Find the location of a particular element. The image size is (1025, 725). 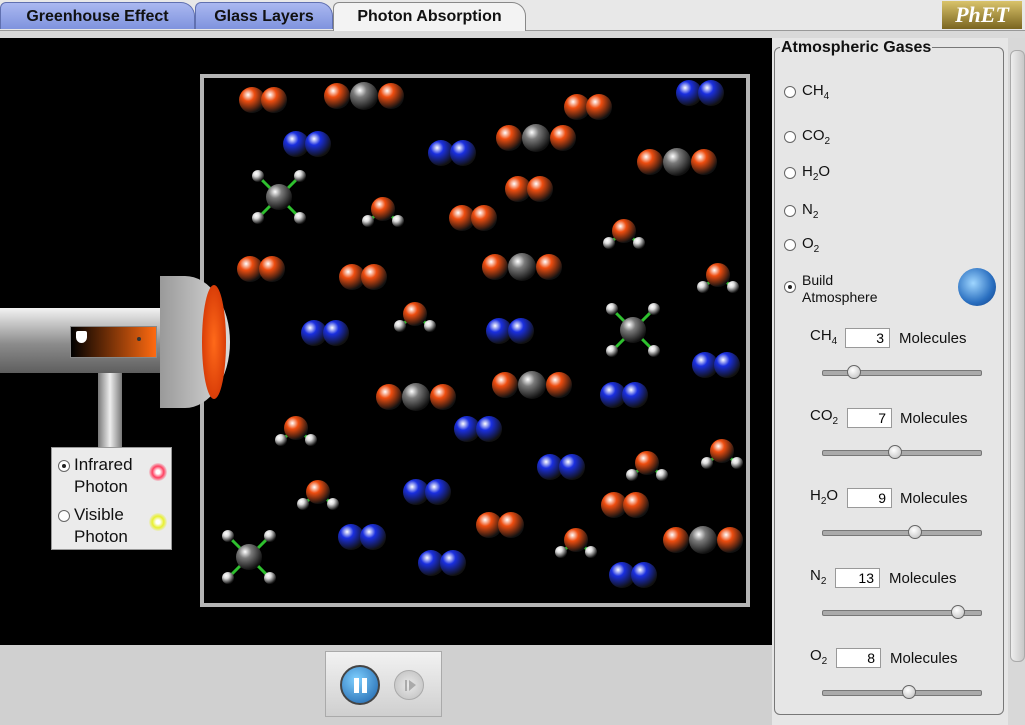

gas-option-n2: N2 is located at coordinates (801, 211).